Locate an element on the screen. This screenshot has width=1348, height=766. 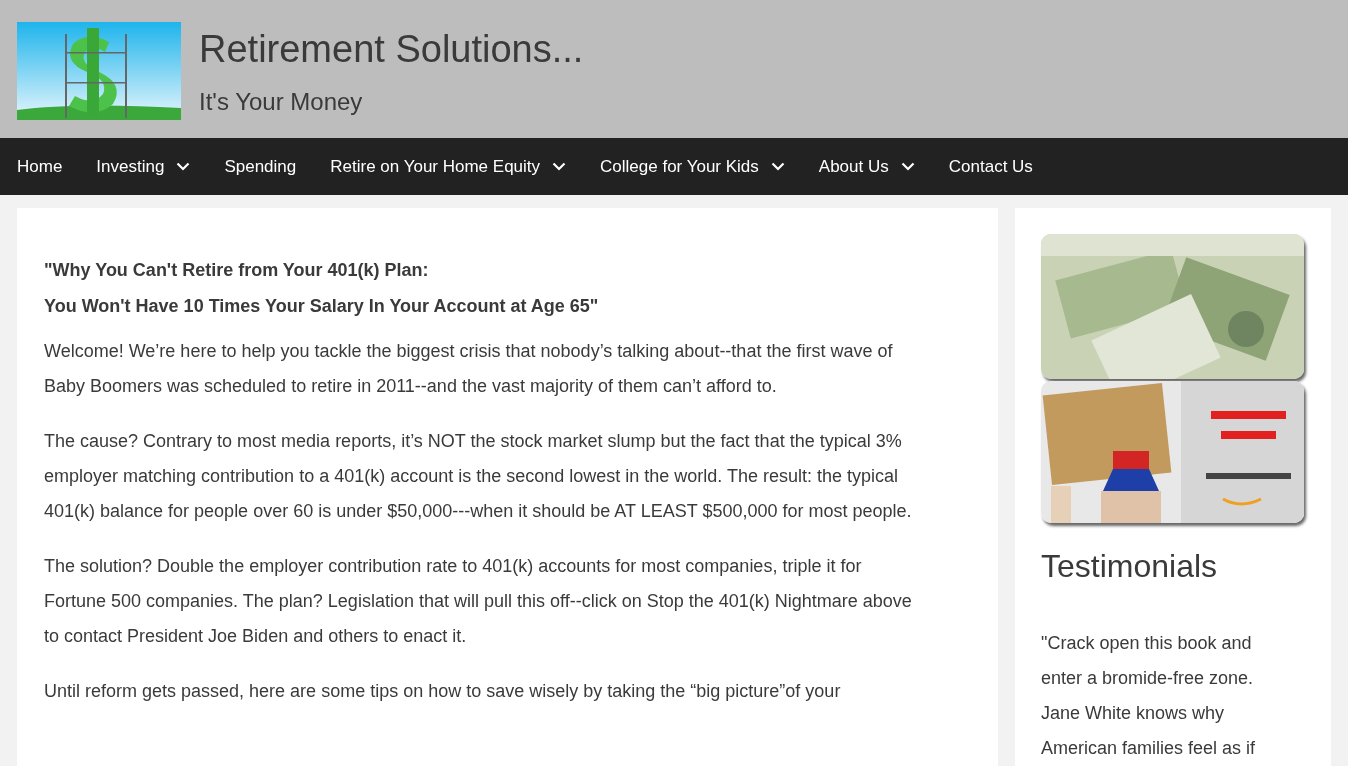
nav-item: Investing is located at coordinates (143, 166).